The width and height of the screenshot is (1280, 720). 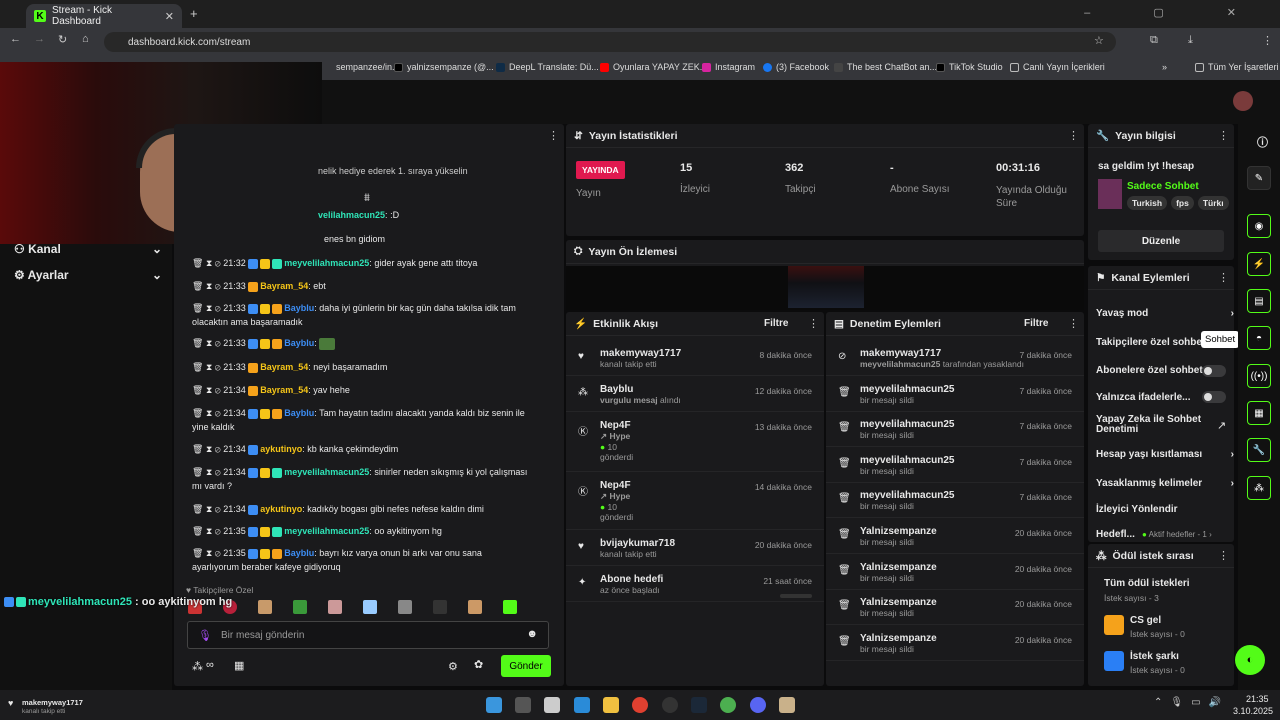 What do you see at coordinates (695, 501) in the screenshot?
I see `activity-item: Ⓚ Nep4F ↗ Hype ● 10 gönderdi 14 dakika önce` at bounding box center [695, 501].